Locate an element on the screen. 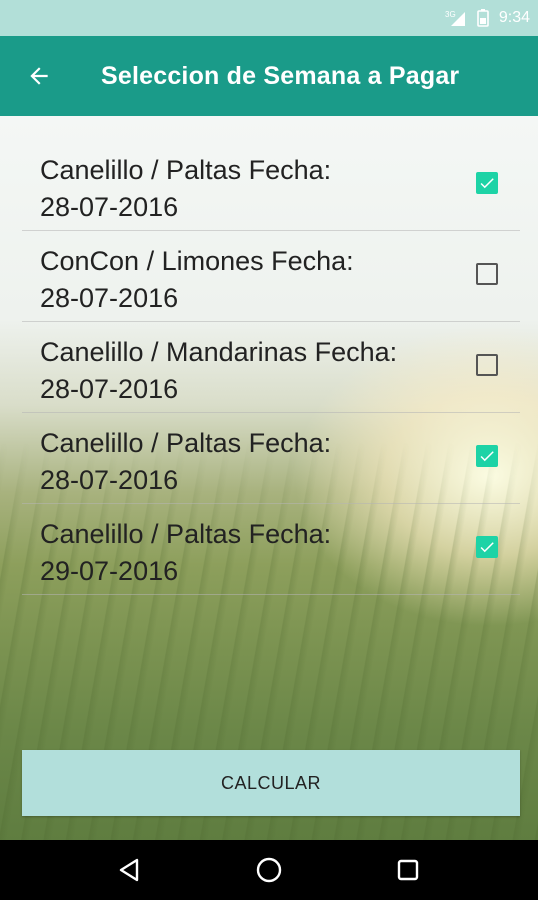 The height and width of the screenshot is (900, 538). status-time: 9:34 is located at coordinates (514, 17).